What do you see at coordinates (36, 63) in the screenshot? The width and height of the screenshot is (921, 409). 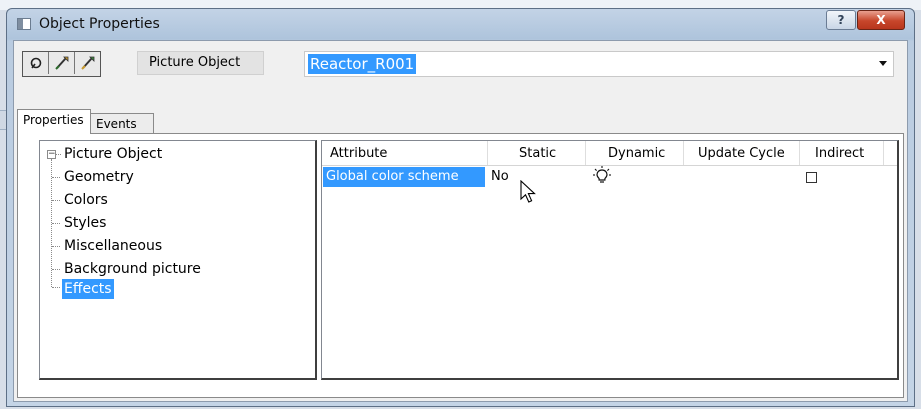 I see `pin-icon` at bounding box center [36, 63].